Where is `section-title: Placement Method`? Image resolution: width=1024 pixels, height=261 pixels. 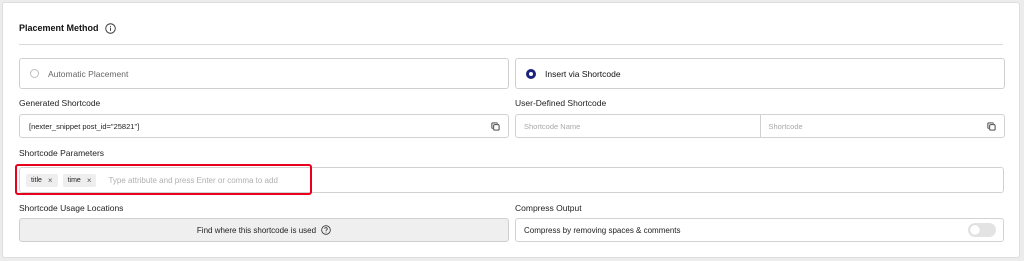
section-title: Placement Method is located at coordinates (59, 28).